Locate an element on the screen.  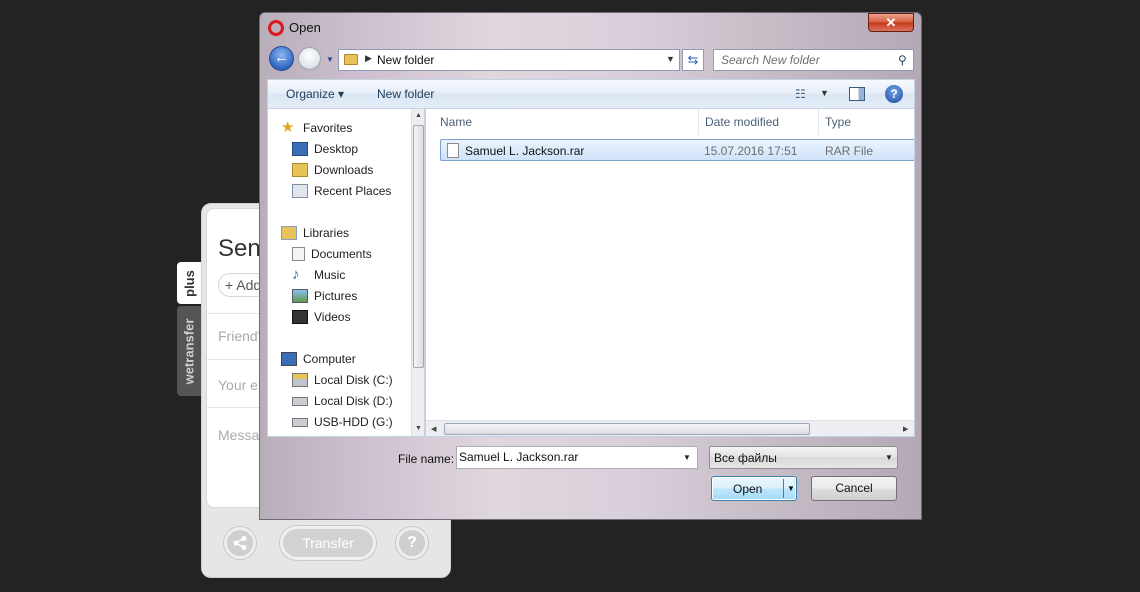
nav-recent-places: Recent Places is located at coordinates (341, 191).